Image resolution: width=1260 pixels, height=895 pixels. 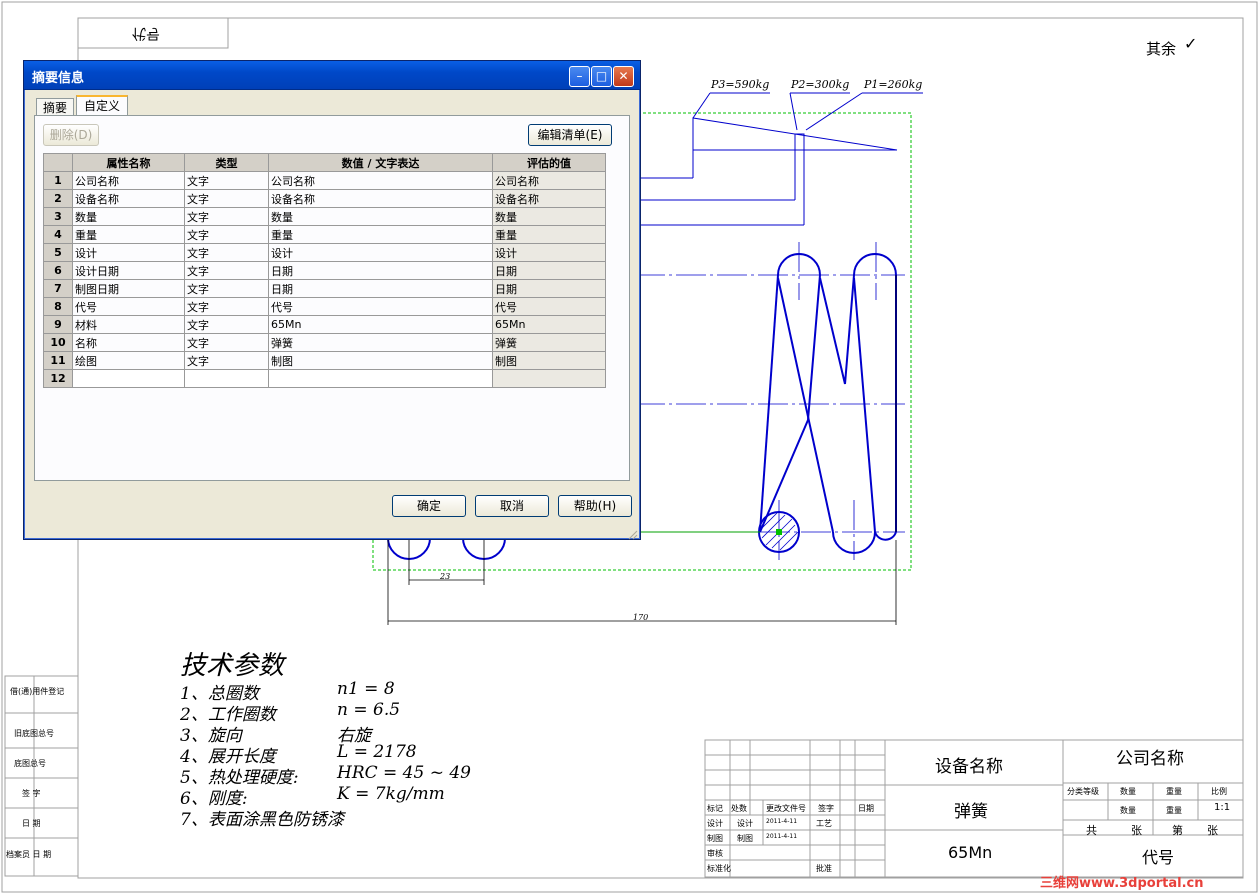 I want to click on property-name-cell: 绘图, so click(x=128, y=360).